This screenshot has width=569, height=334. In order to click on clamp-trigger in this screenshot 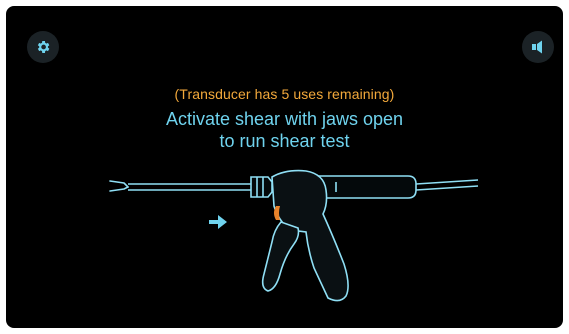, I will do `click(280, 256)`.